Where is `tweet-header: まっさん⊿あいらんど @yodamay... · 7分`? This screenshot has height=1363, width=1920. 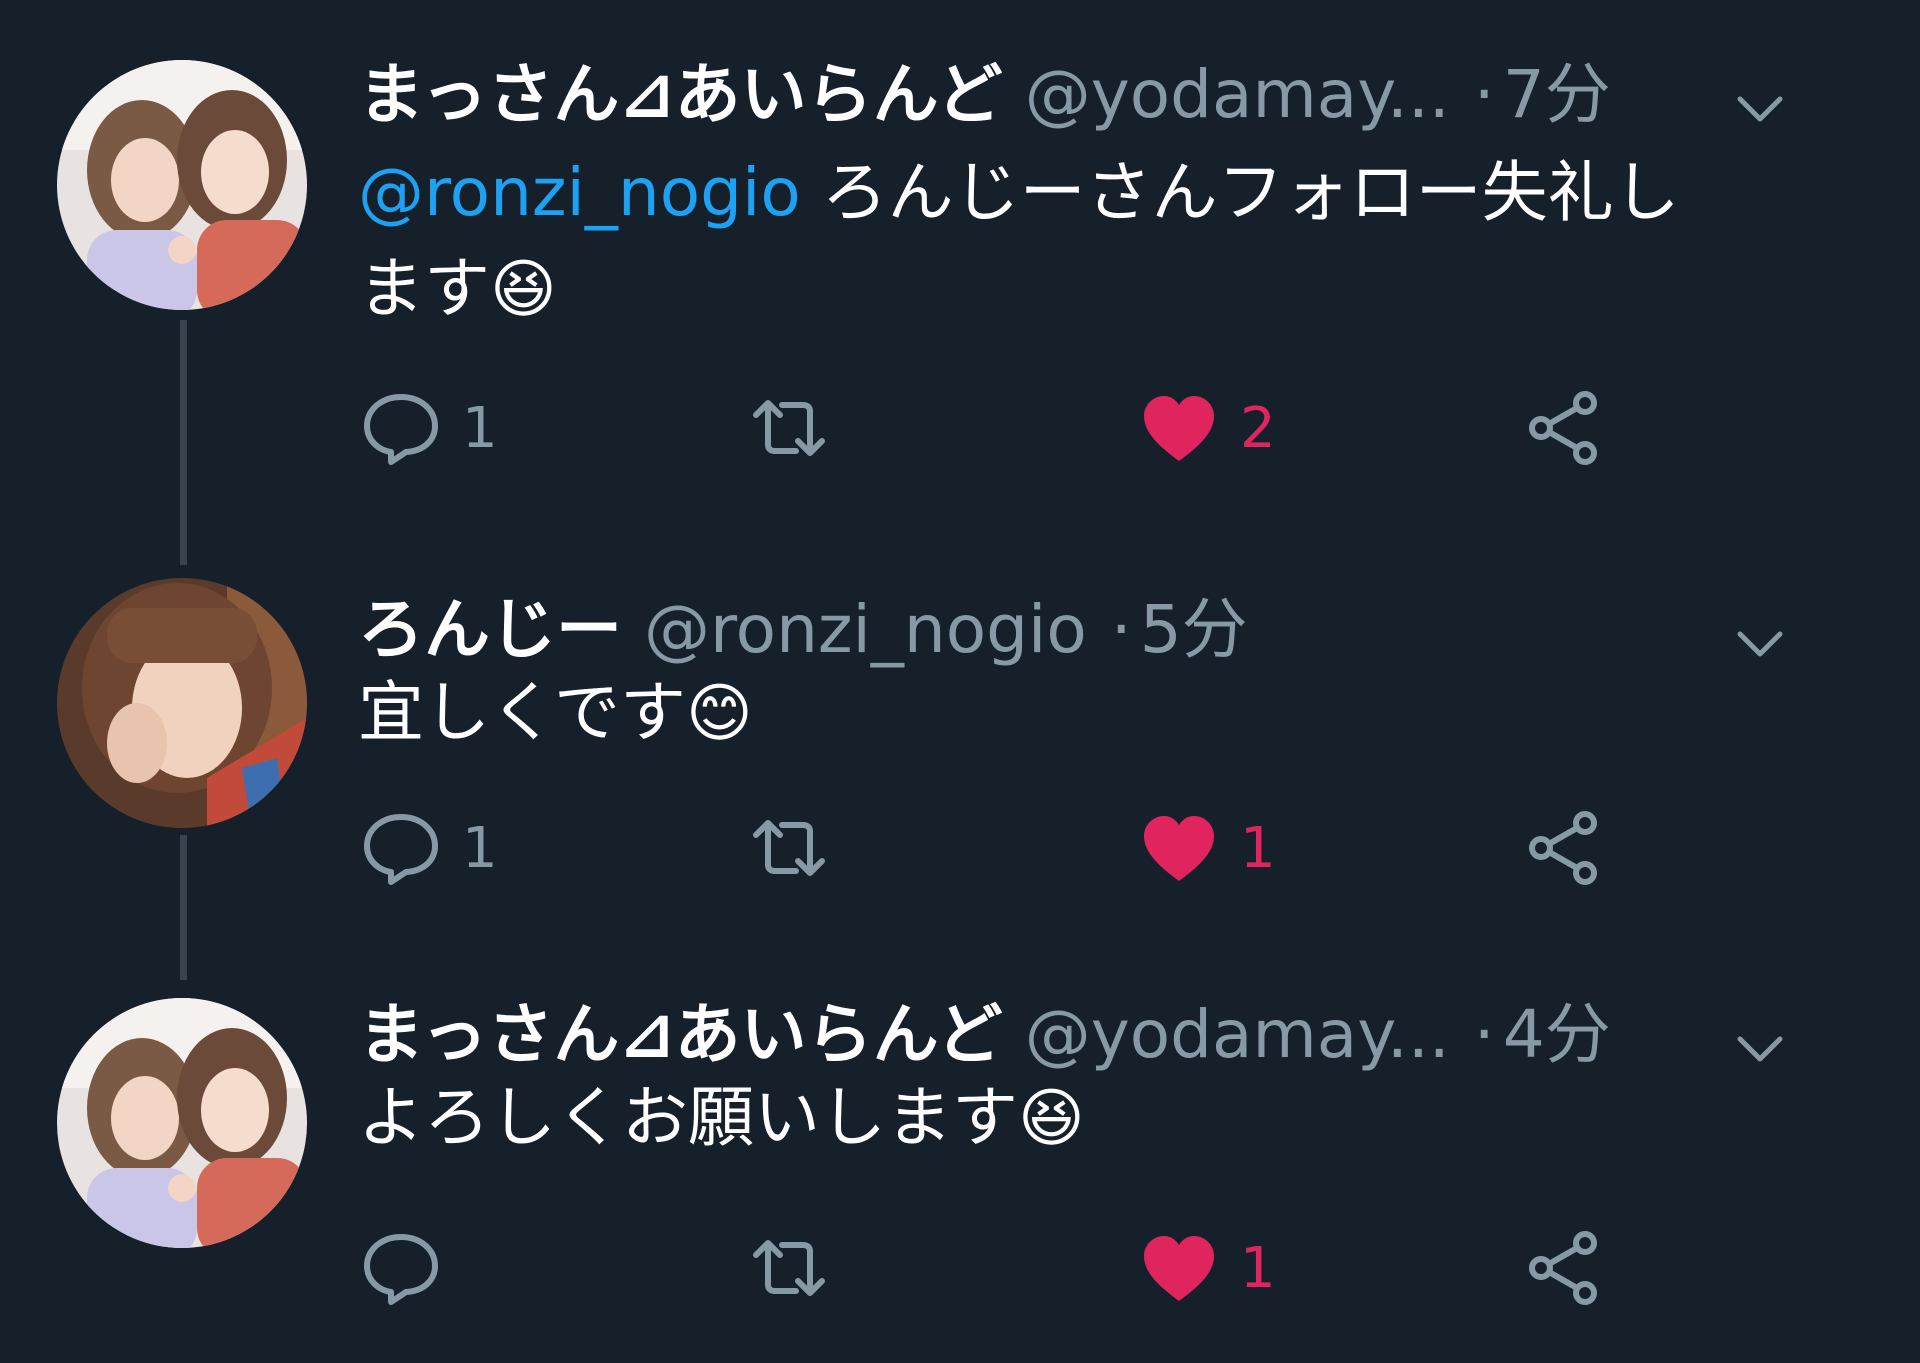 tweet-header: まっさん⊿あいらんど @yodamay... · 7分 is located at coordinates (1079, 95).